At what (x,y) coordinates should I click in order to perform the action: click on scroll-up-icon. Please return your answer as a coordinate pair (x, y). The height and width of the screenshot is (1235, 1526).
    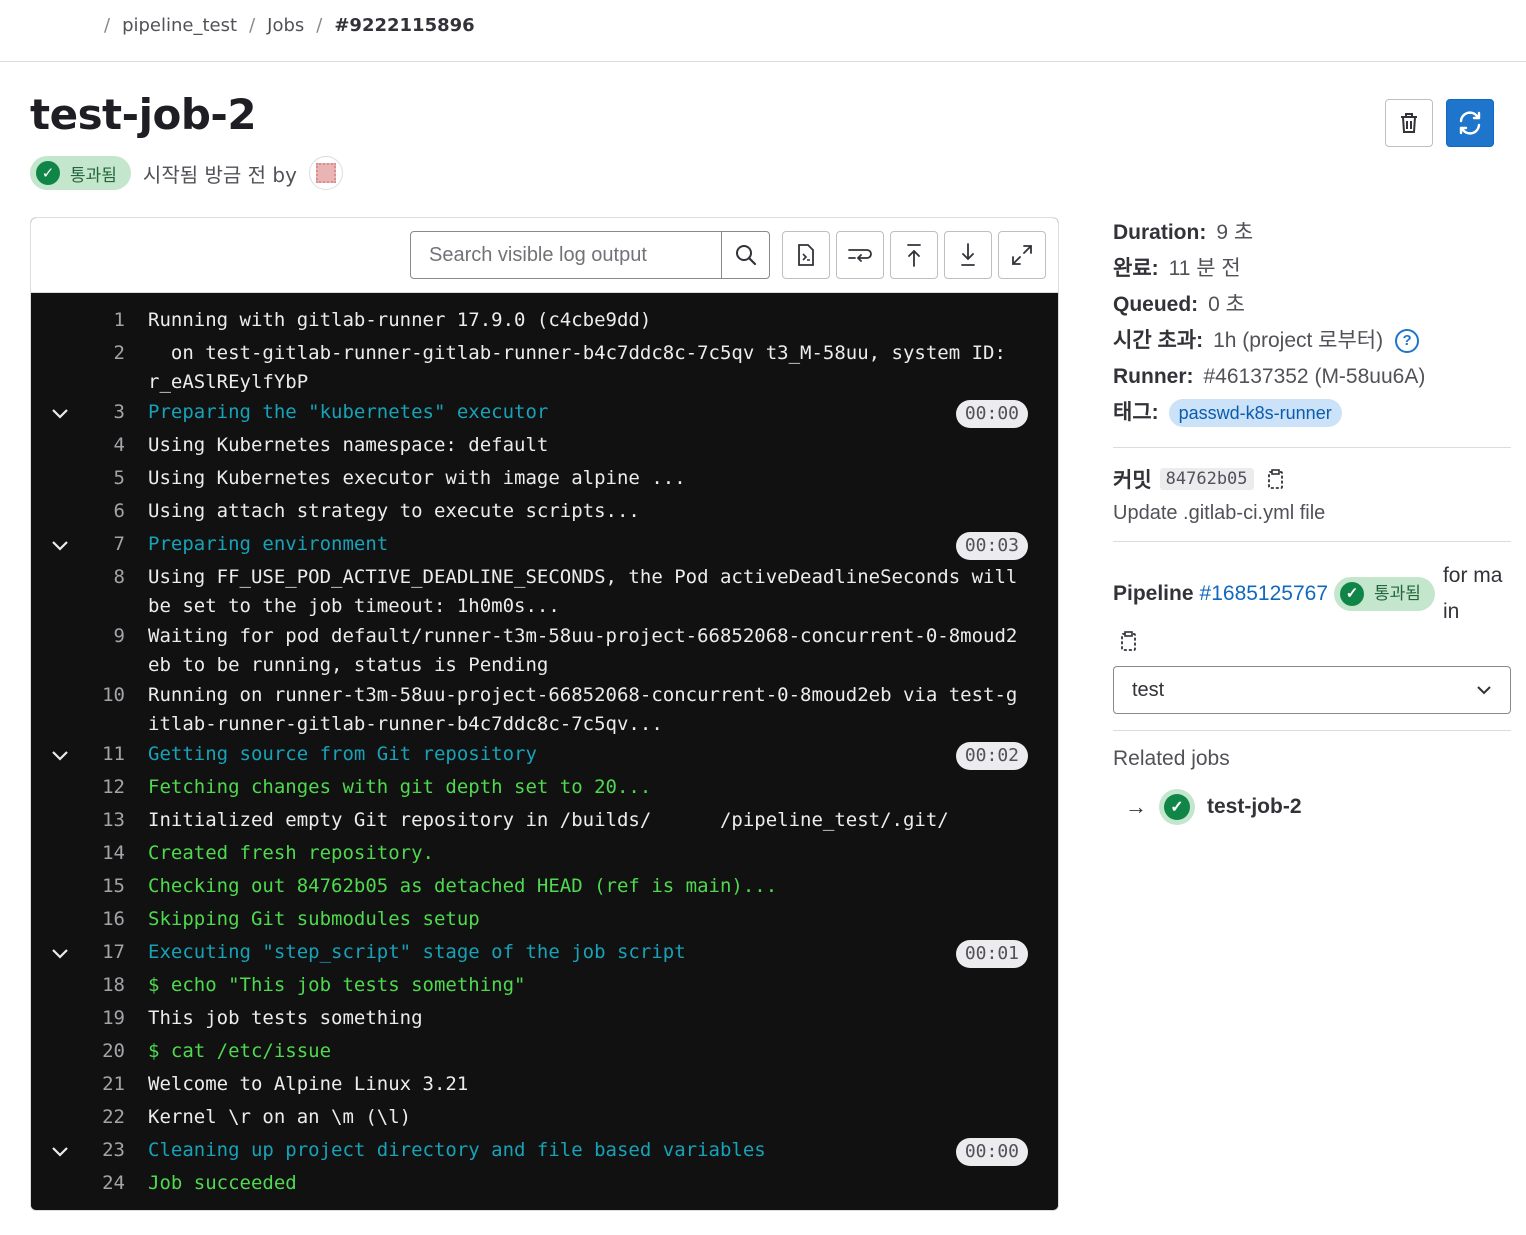
    Looking at the image, I should click on (914, 255).